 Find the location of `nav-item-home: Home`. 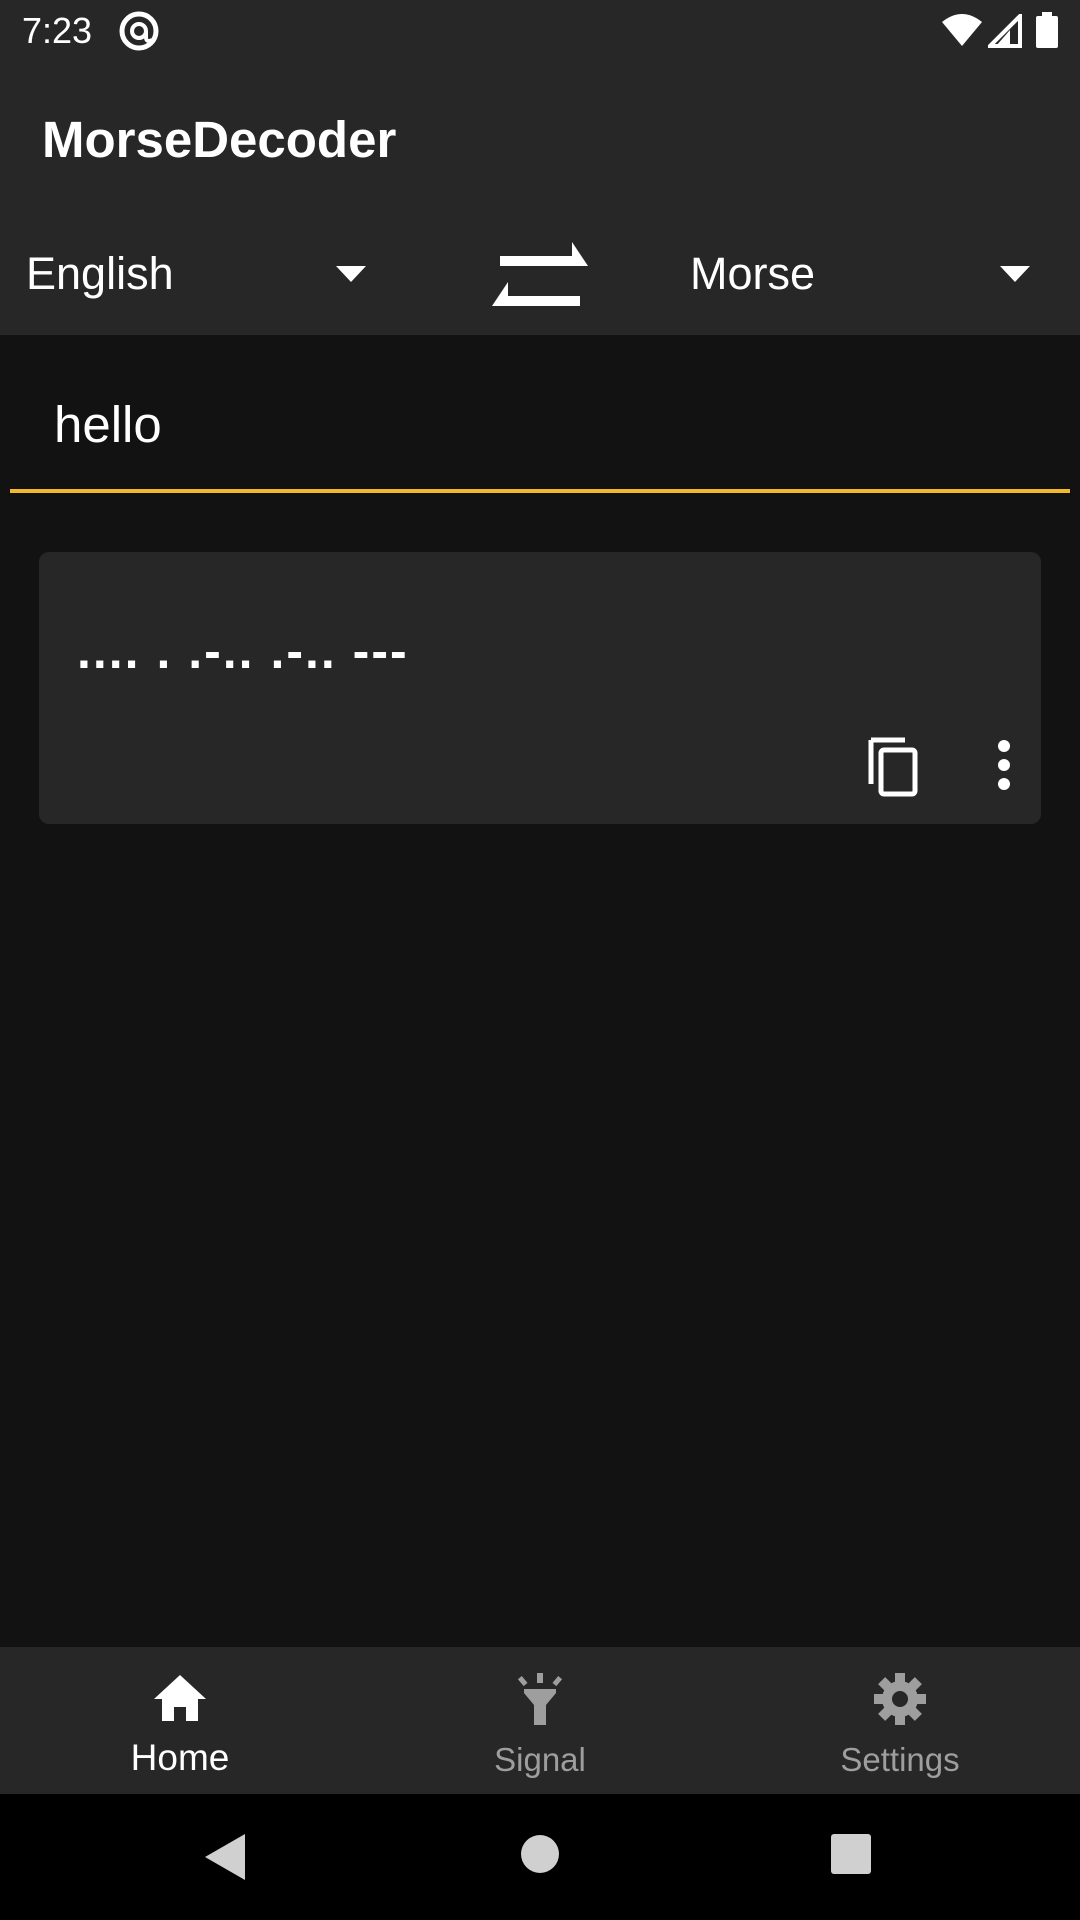

nav-item-home: Home is located at coordinates (180, 1720).